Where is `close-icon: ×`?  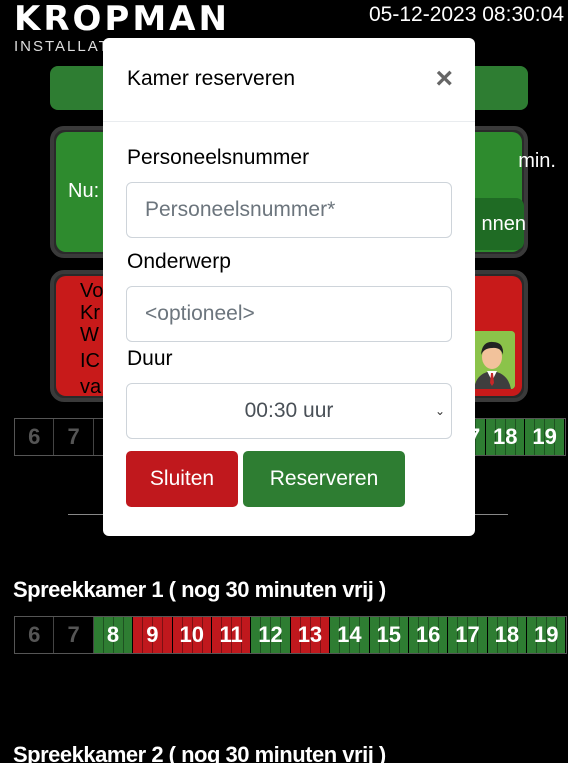 close-icon: × is located at coordinates (444, 79).